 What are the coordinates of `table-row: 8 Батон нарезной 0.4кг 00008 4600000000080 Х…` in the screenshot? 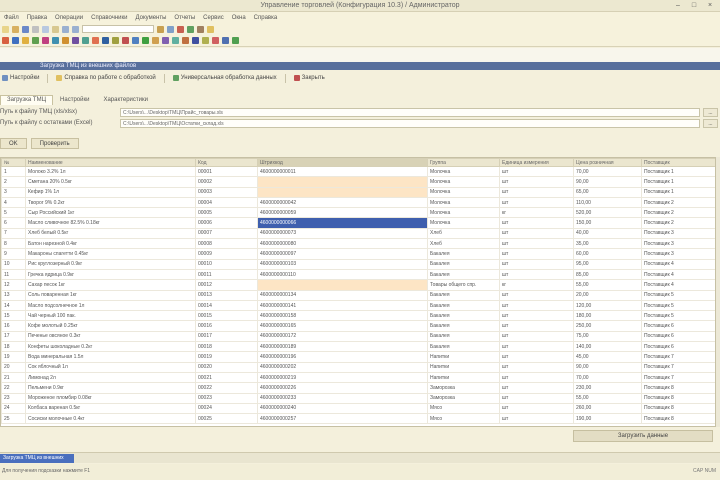 It's located at (358, 244).